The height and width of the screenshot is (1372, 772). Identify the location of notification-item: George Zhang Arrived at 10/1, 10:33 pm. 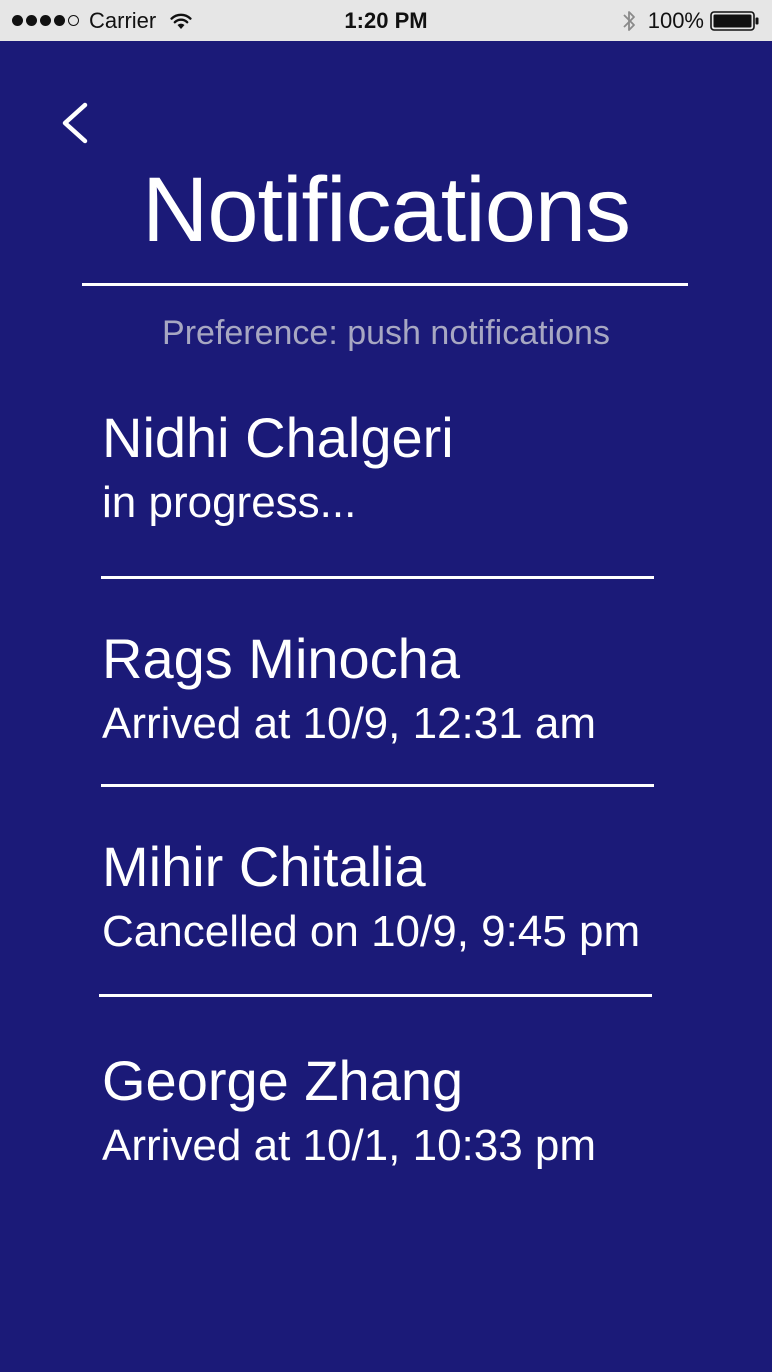
(349, 1111).